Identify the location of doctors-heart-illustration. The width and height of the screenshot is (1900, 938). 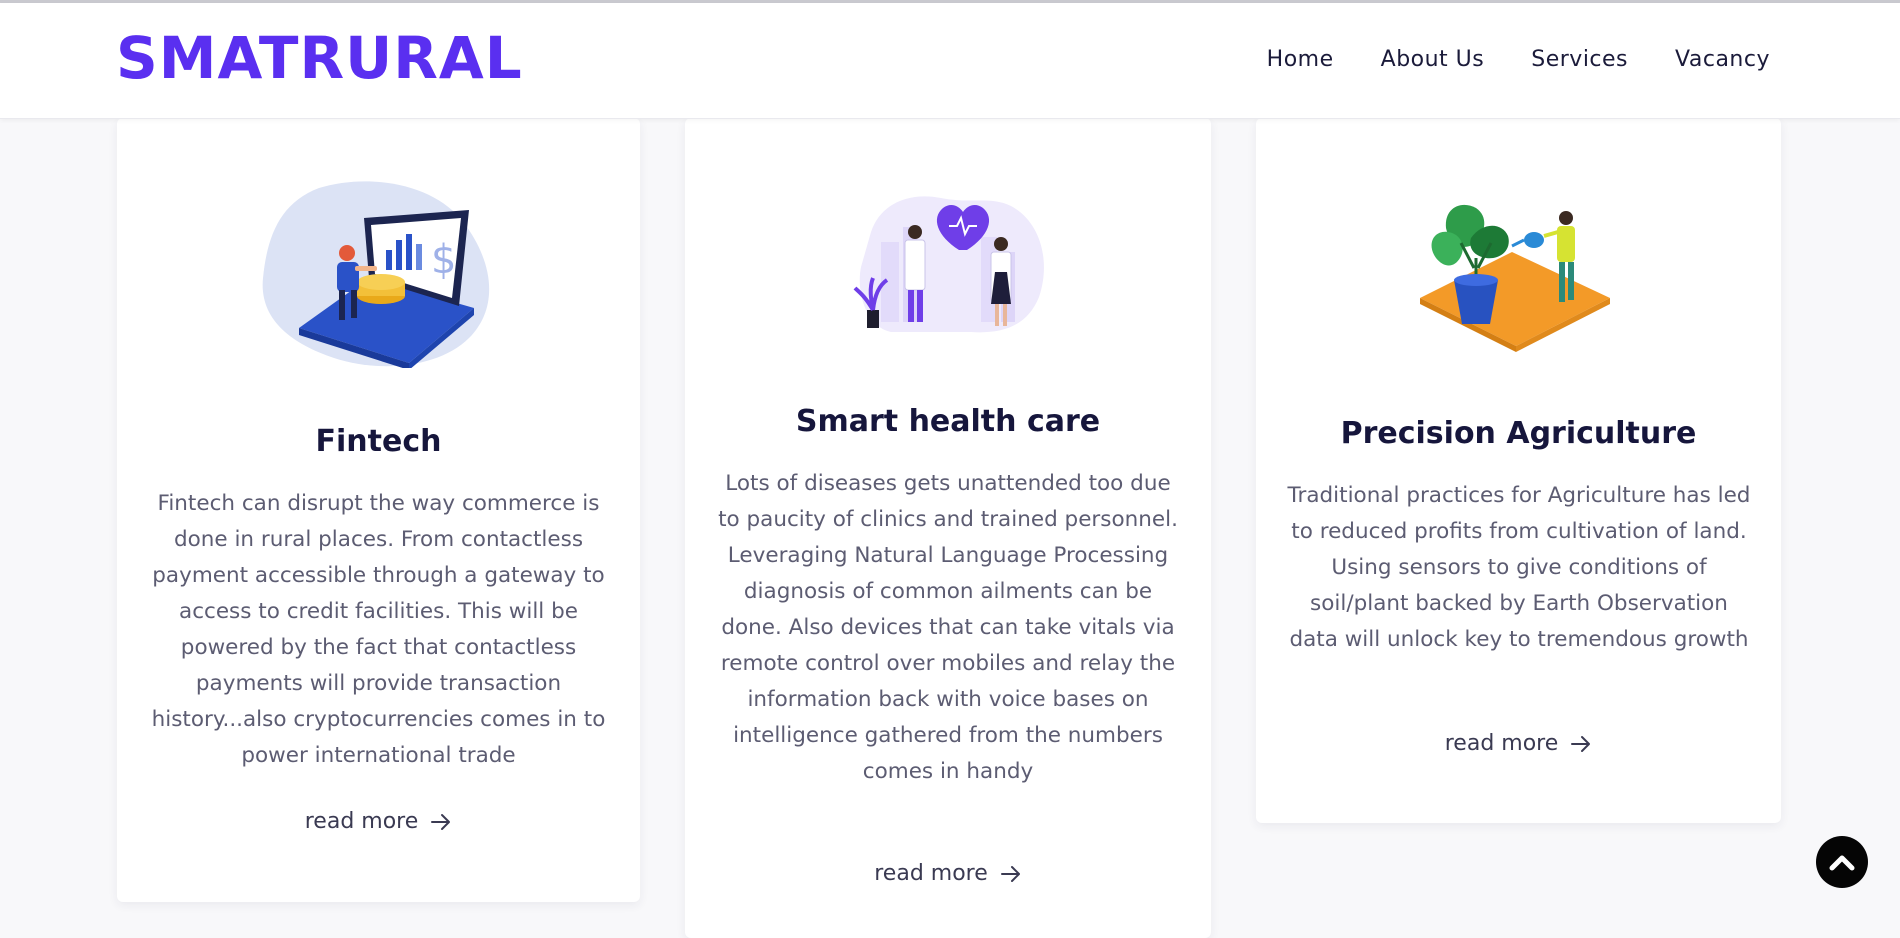
(948, 264).